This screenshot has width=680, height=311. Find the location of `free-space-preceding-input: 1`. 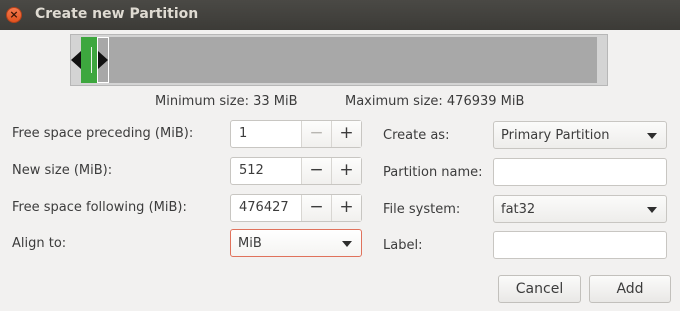

free-space-preceding-input: 1 is located at coordinates (266, 134).